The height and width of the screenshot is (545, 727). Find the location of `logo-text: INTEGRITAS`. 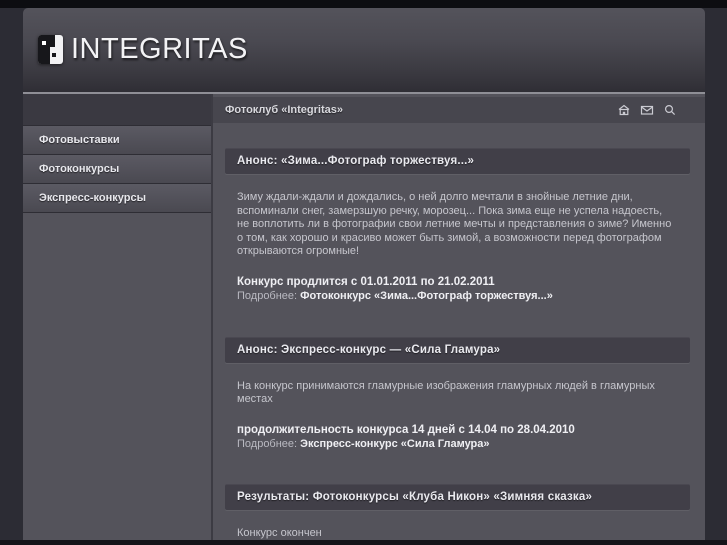

logo-text: INTEGRITAS is located at coordinates (159, 49).